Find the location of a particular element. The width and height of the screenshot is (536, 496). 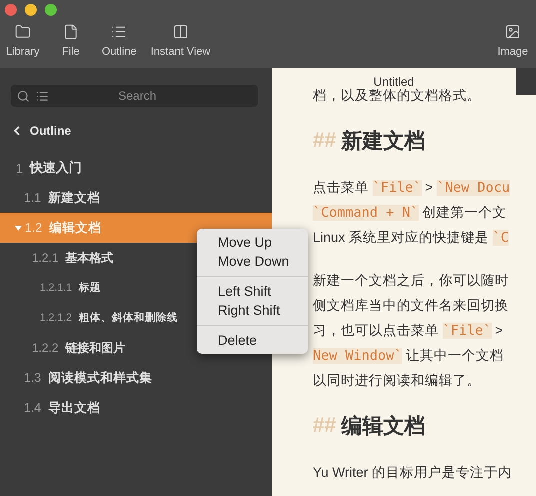

outline-item: 1.3 阅读模式和样式集 is located at coordinates (136, 378).